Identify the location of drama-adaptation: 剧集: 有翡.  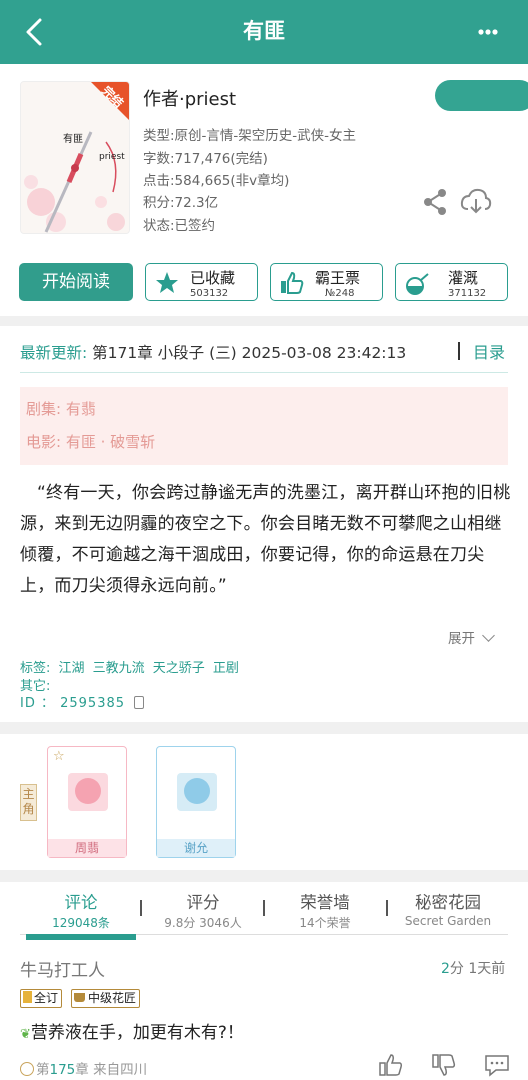
(61, 408).